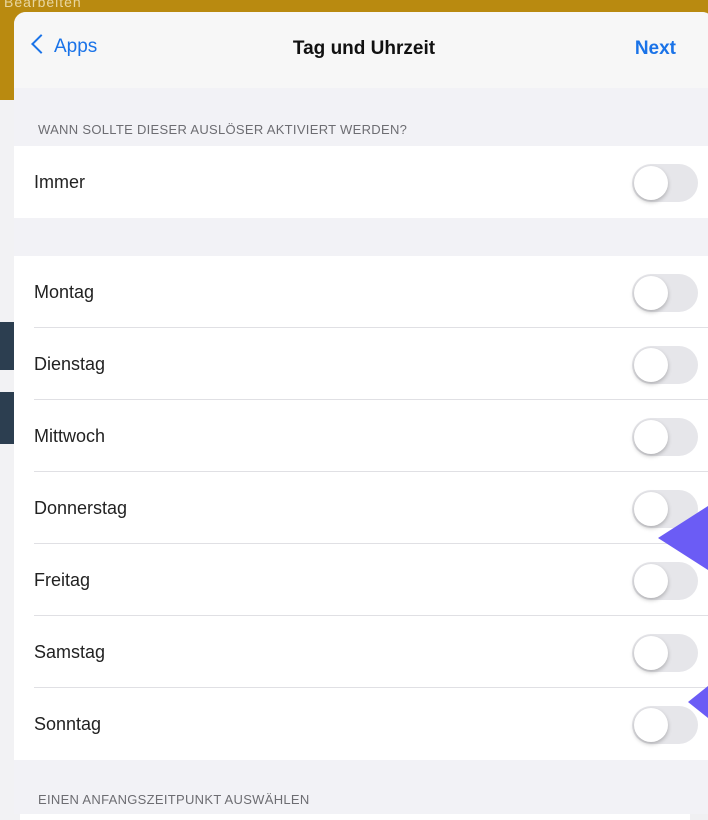  I want to click on list-item-thursday: Donnerstag, so click(361, 508).